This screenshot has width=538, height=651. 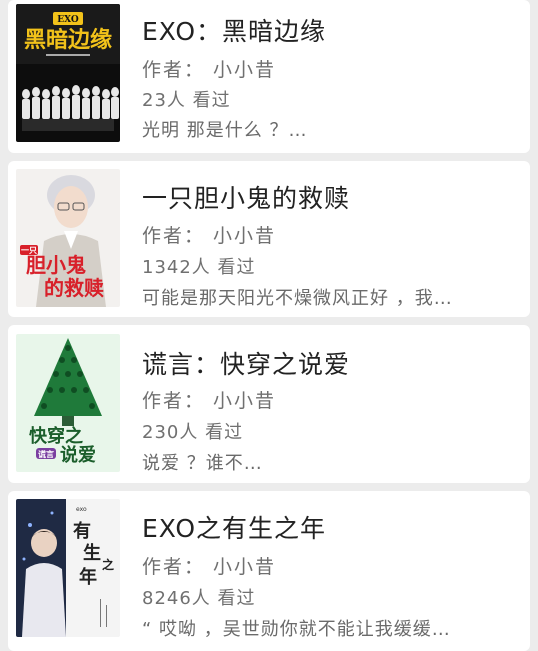 What do you see at coordinates (92, 553) in the screenshot?
I see `cover-title-text-2: 生` at bounding box center [92, 553].